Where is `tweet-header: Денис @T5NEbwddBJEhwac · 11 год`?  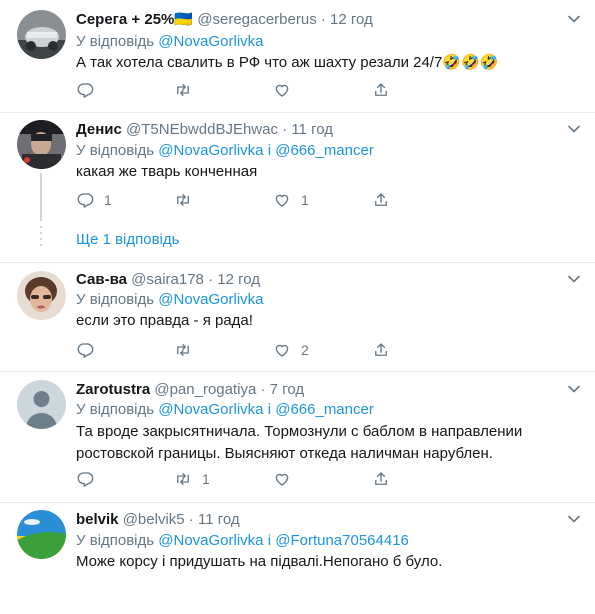 tweet-header: Денис @T5NEbwddBJEhwac · 11 год is located at coordinates (204, 130).